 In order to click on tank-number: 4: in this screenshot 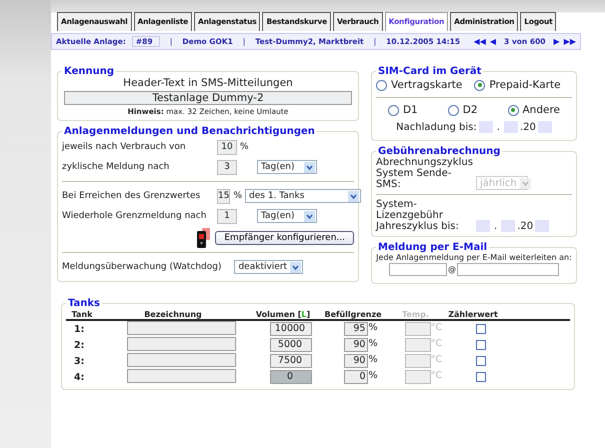, I will do `click(79, 377)`.